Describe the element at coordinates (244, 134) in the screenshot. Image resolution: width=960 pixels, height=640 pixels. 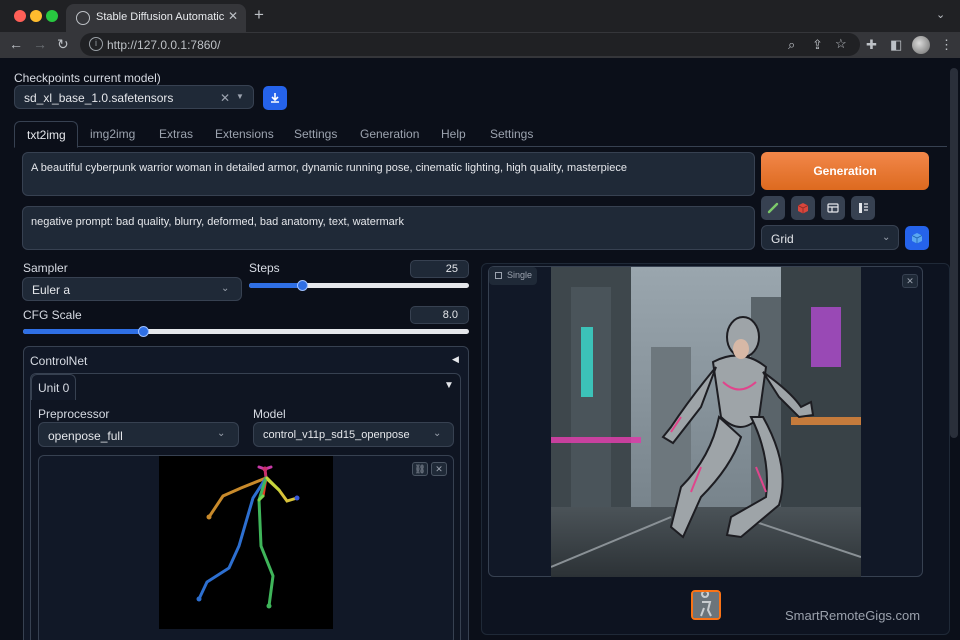
I see `tab-extensions: Extensions` at that location.